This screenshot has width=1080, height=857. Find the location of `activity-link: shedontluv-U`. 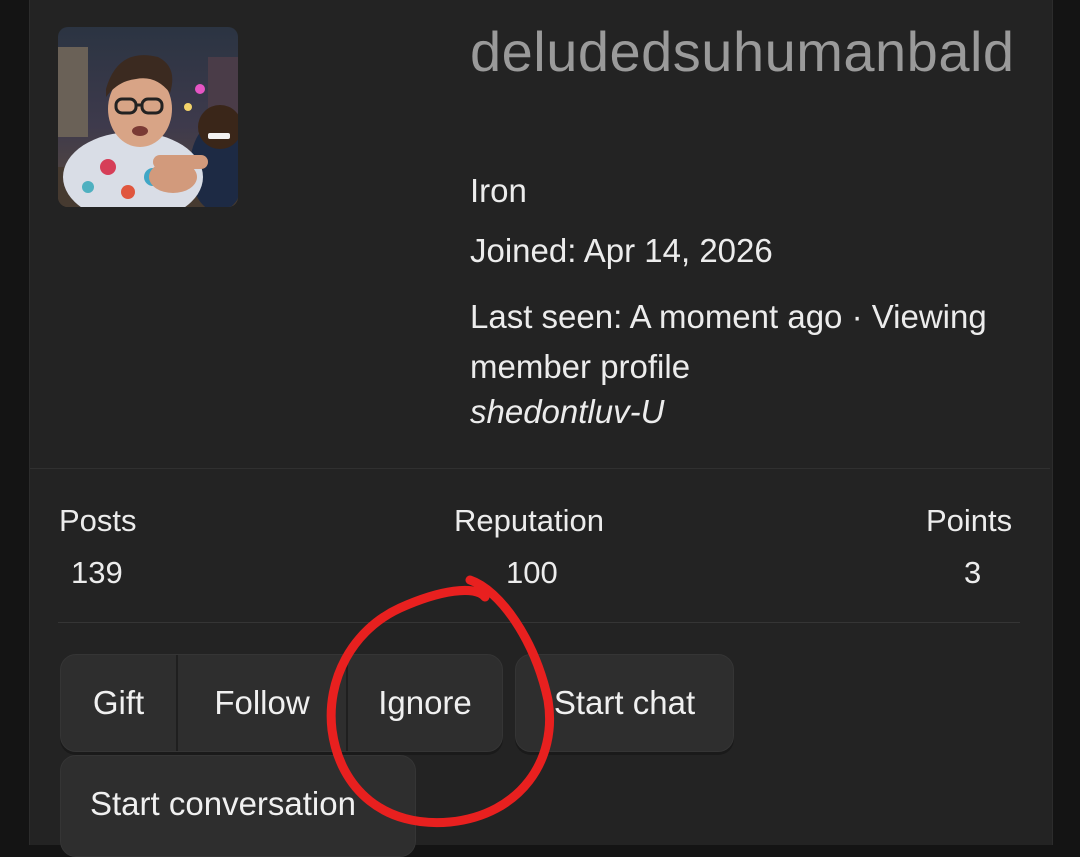

activity-link: shedontluv-U is located at coordinates (567, 412).